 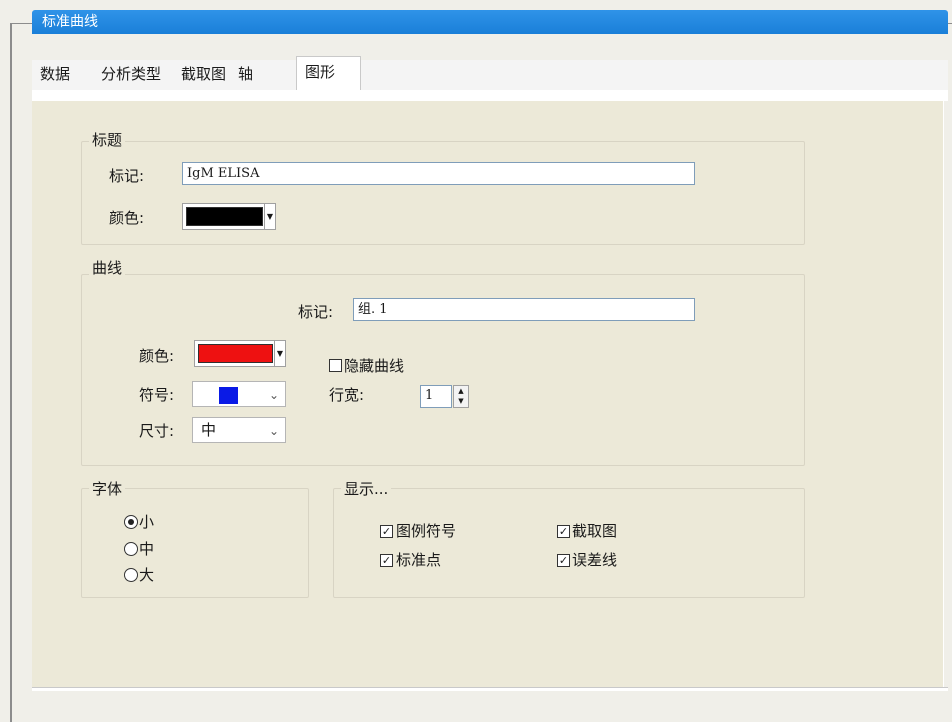 What do you see at coordinates (438, 173) in the screenshot?
I see `title-label-input: IgM ELISA` at bounding box center [438, 173].